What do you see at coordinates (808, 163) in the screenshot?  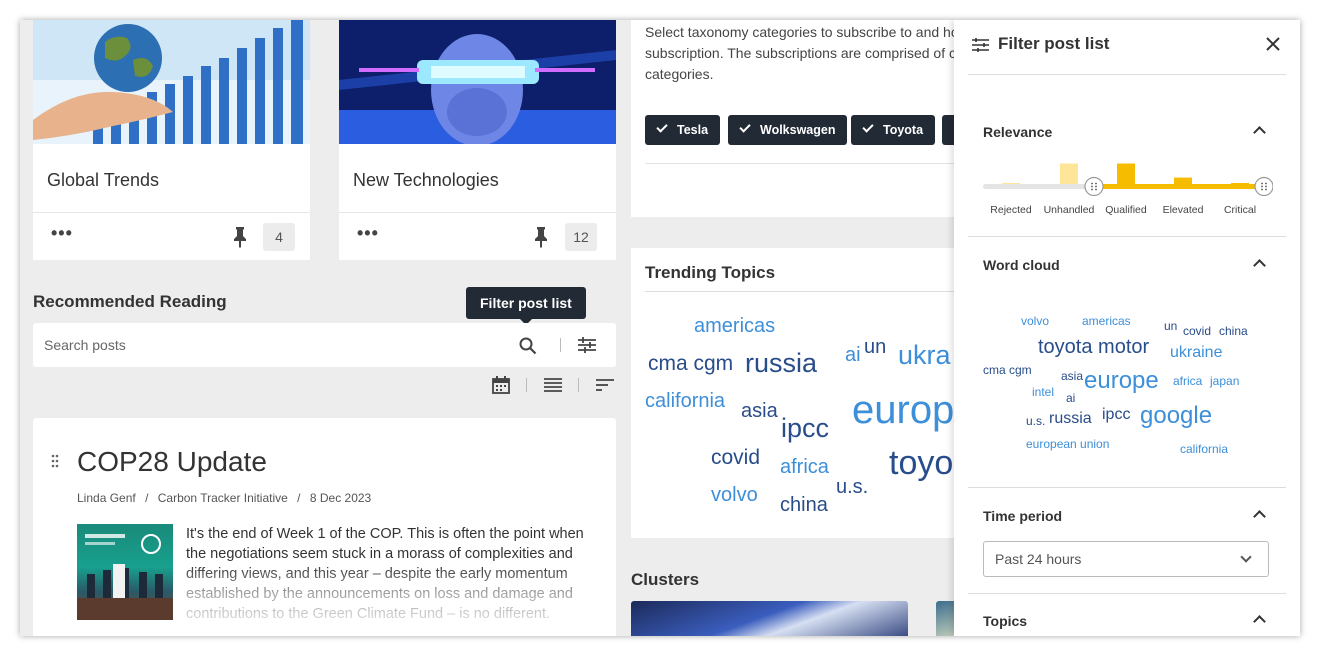 I see `subs-divider` at bounding box center [808, 163].